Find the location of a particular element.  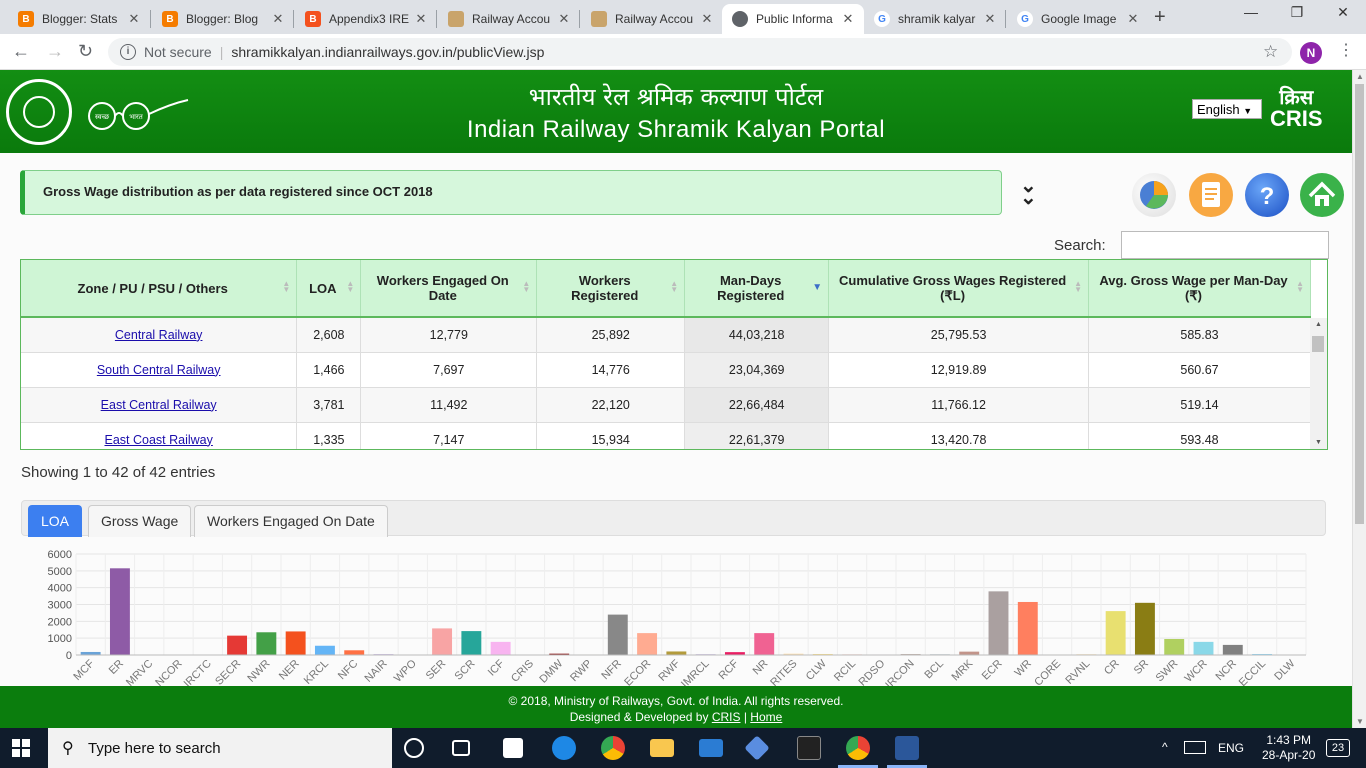

back-icon: ← is located at coordinates (21, 51).